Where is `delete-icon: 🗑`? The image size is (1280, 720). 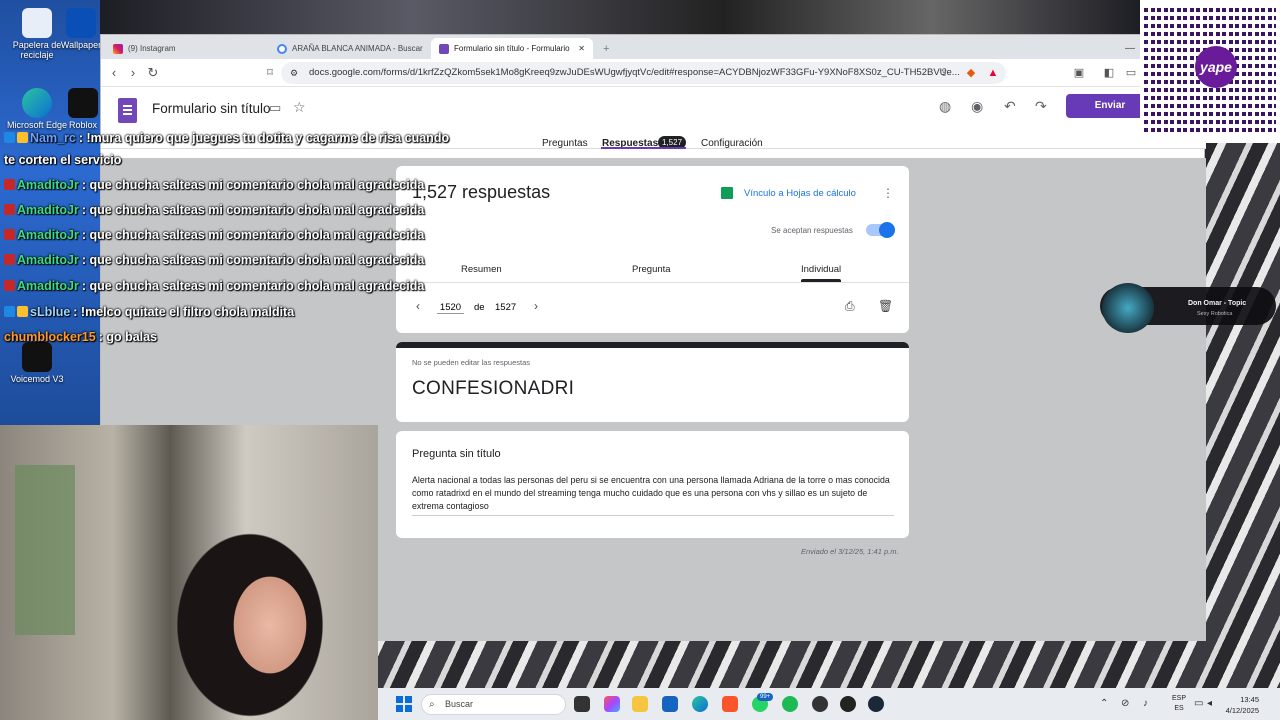 delete-icon: 🗑 is located at coordinates (885, 306).